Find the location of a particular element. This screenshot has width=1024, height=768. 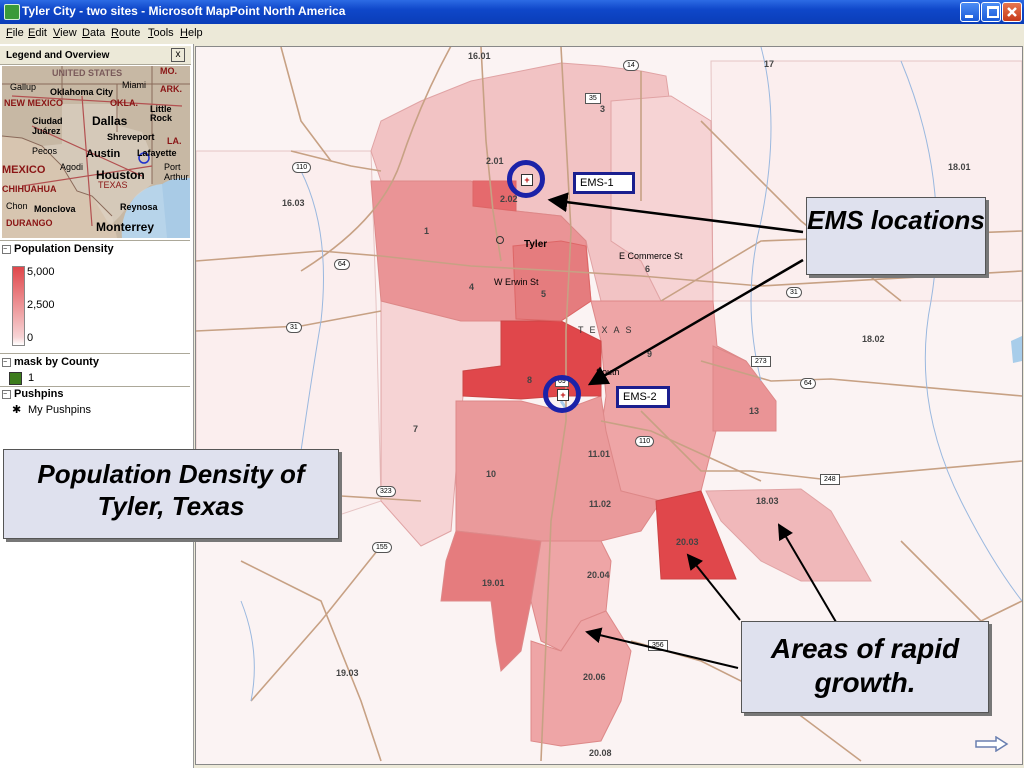

callout-ems-text: EMS locations is located at coordinates (896, 220).